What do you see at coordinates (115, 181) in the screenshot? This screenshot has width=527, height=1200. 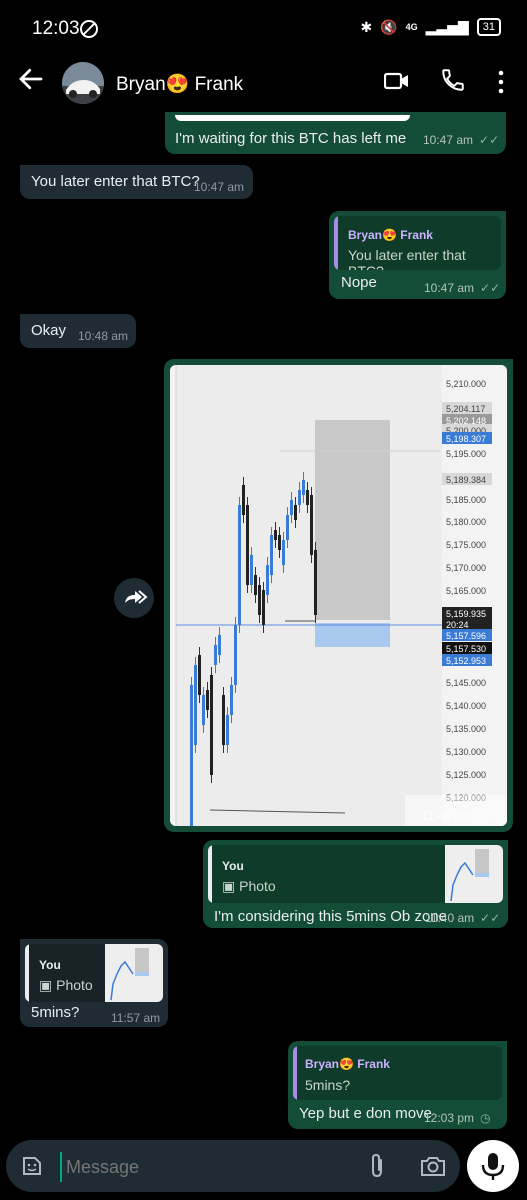 I see `message-text: You later enter that BTC?` at bounding box center [115, 181].